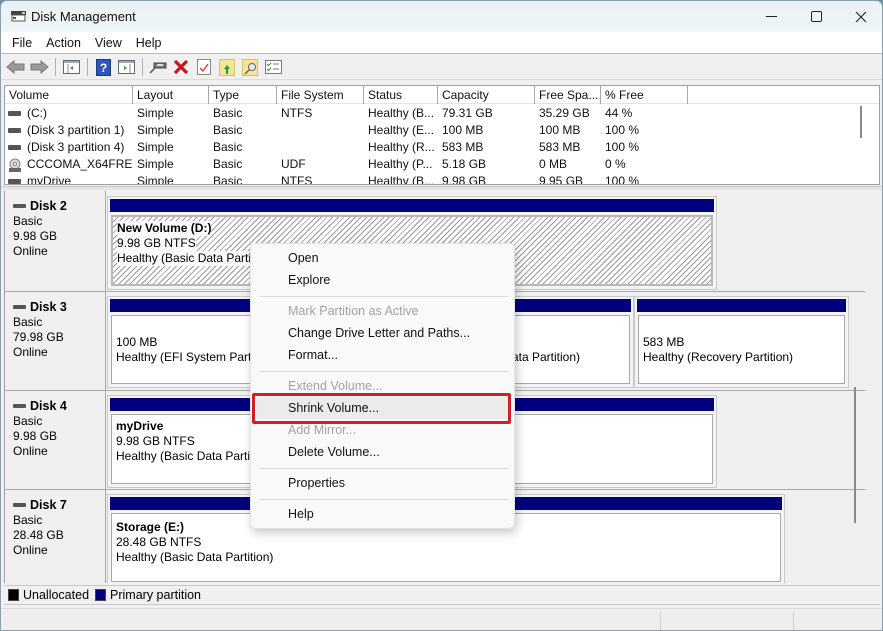 The width and height of the screenshot is (883, 631). I want to click on partition-size-fs: 28.48 GB NTFS, so click(159, 542).